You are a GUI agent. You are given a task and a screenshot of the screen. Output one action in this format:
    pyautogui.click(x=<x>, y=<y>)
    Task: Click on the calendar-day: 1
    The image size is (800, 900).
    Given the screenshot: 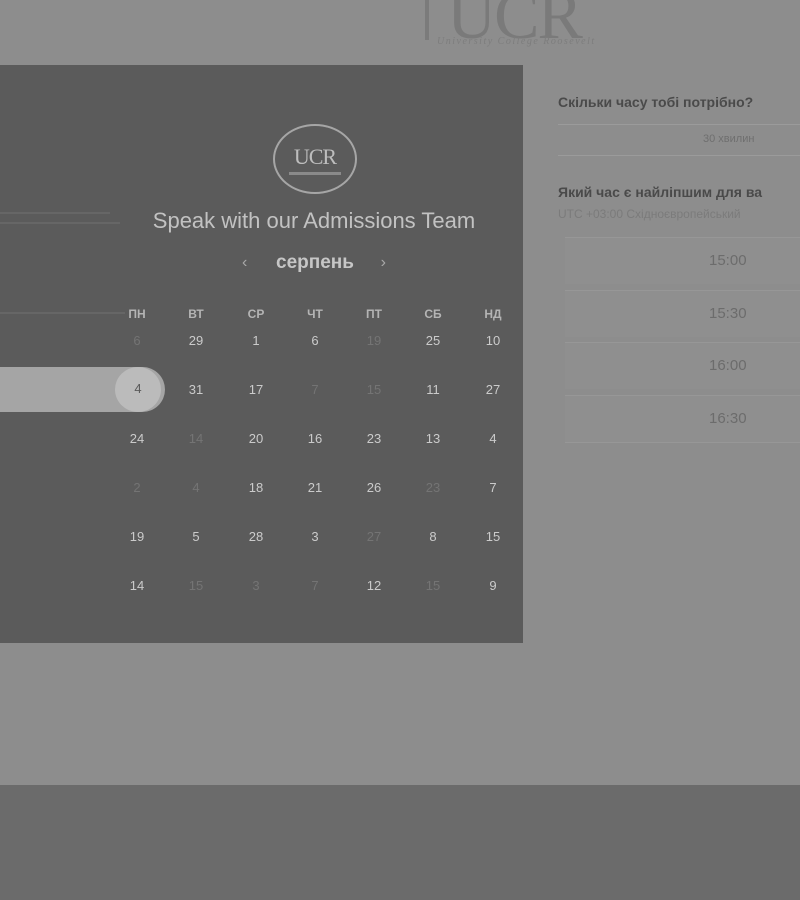 What is the action you would take?
    pyautogui.click(x=256, y=341)
    